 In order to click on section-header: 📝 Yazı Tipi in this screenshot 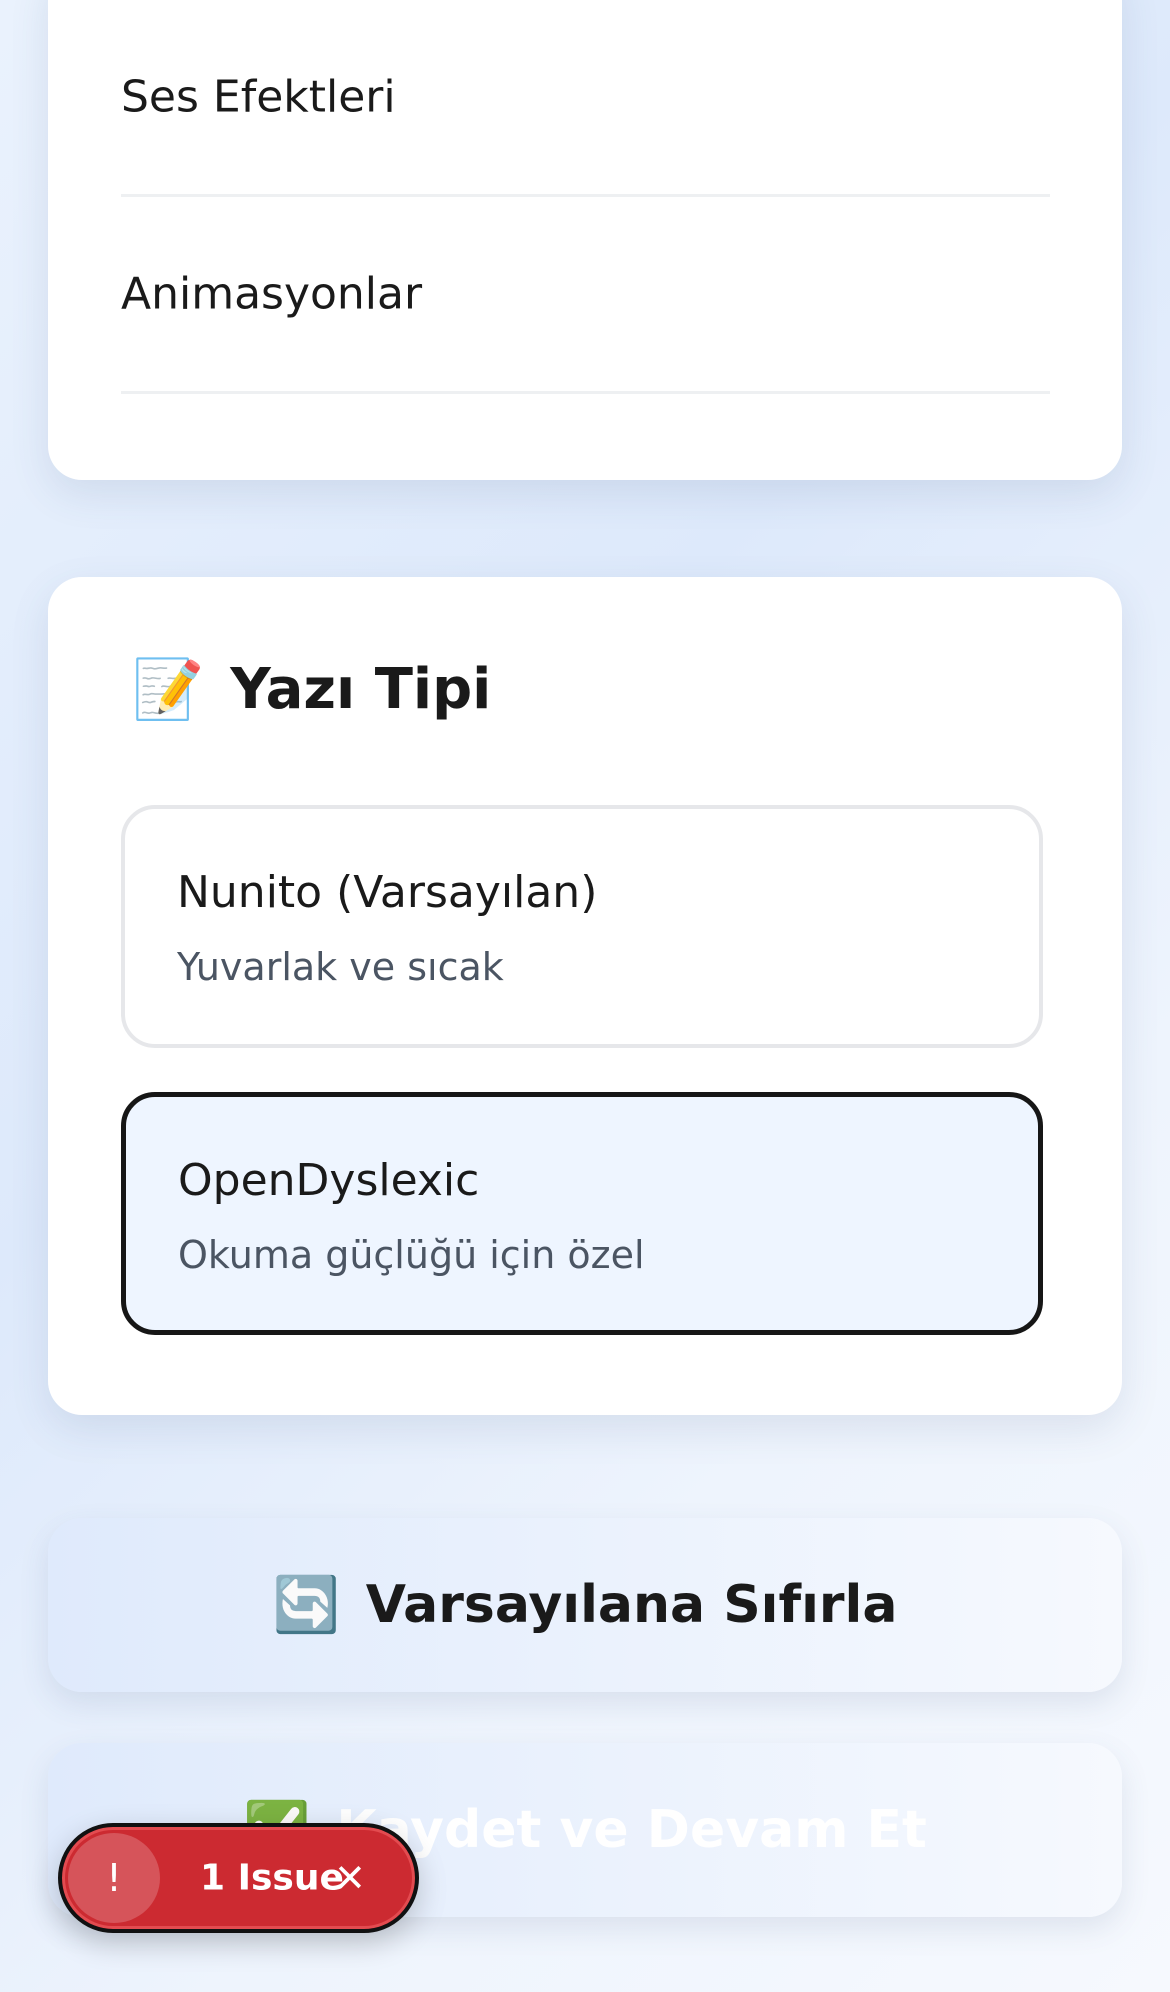, I will do `click(311, 689)`.